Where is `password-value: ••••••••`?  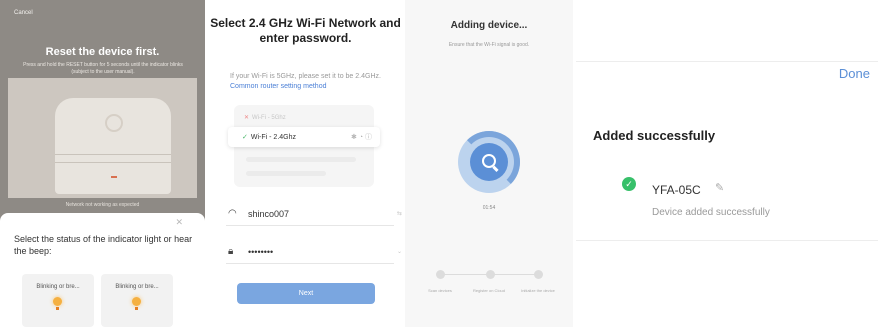
password-value: •••••••• is located at coordinates (261, 252).